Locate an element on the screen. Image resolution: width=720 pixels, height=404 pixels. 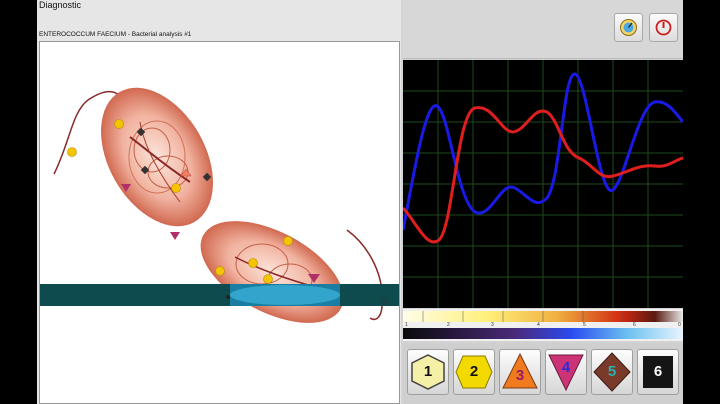
scale-tick: 3 is located at coordinates (492, 325).